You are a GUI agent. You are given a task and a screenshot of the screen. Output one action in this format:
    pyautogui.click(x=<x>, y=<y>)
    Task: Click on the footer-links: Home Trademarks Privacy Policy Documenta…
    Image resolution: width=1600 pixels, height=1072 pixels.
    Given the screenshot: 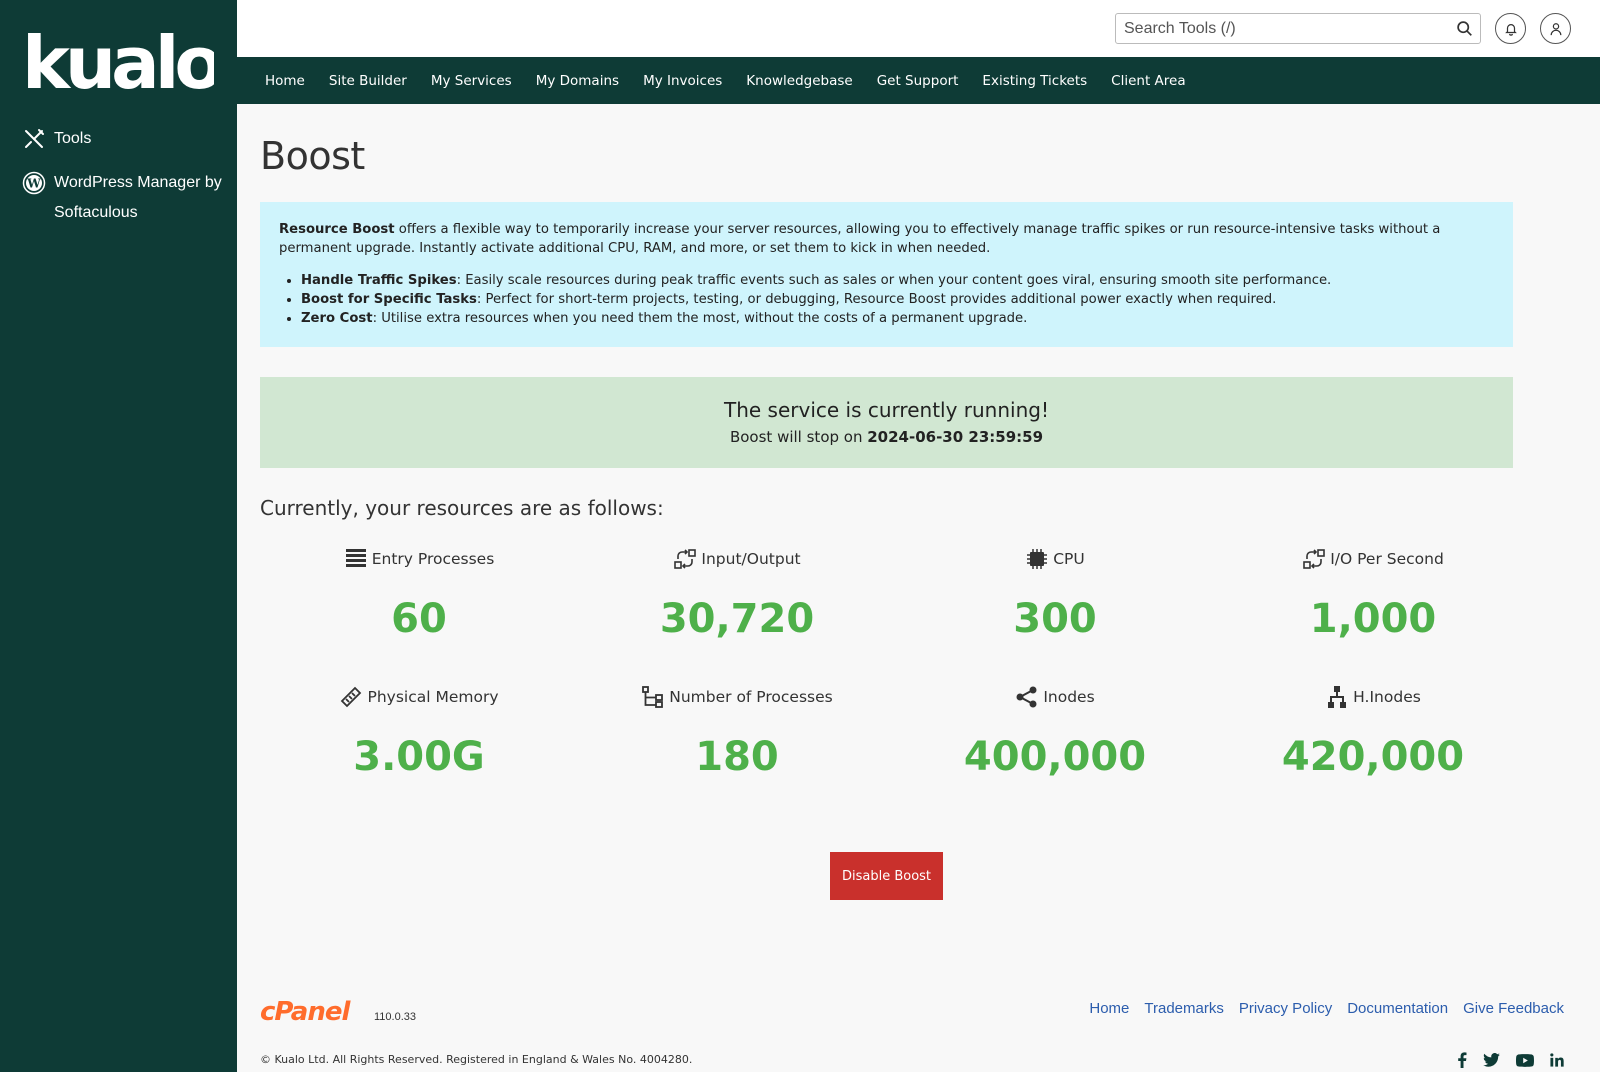 What is the action you would take?
    pyautogui.click(x=1319, y=1008)
    